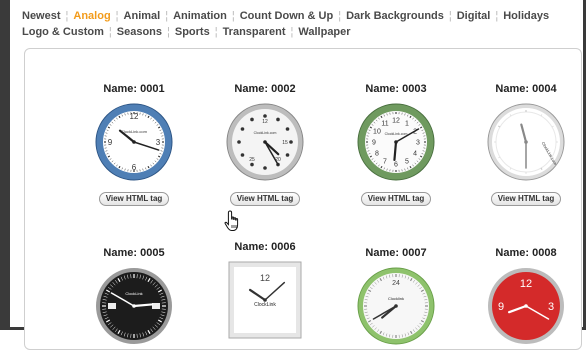 This screenshot has height=351, width=586. I want to click on nav-item-analog: Analog, so click(91, 16).